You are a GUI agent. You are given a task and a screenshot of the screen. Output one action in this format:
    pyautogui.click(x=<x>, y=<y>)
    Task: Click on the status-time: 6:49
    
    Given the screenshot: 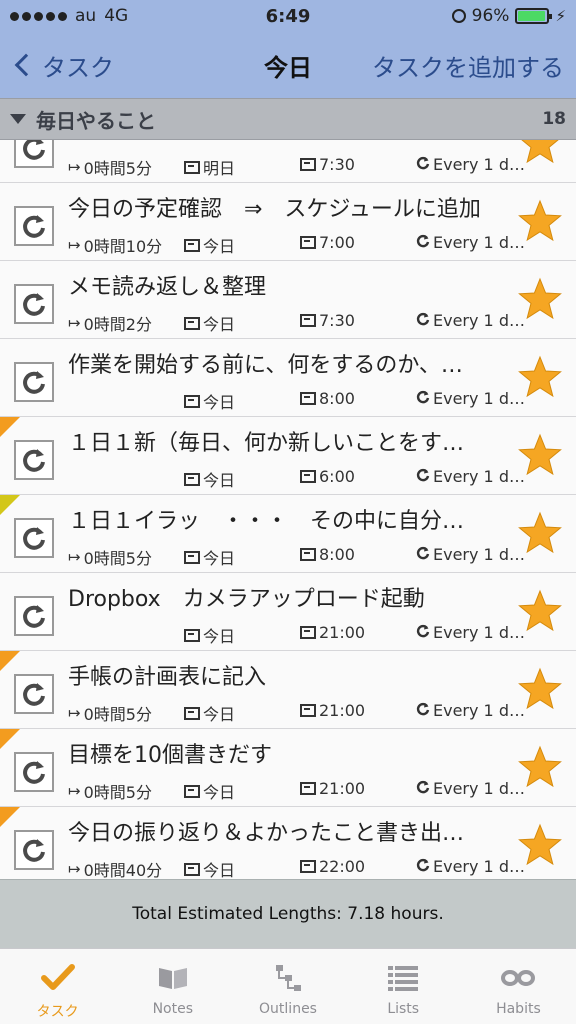 What is the action you would take?
    pyautogui.click(x=288, y=16)
    